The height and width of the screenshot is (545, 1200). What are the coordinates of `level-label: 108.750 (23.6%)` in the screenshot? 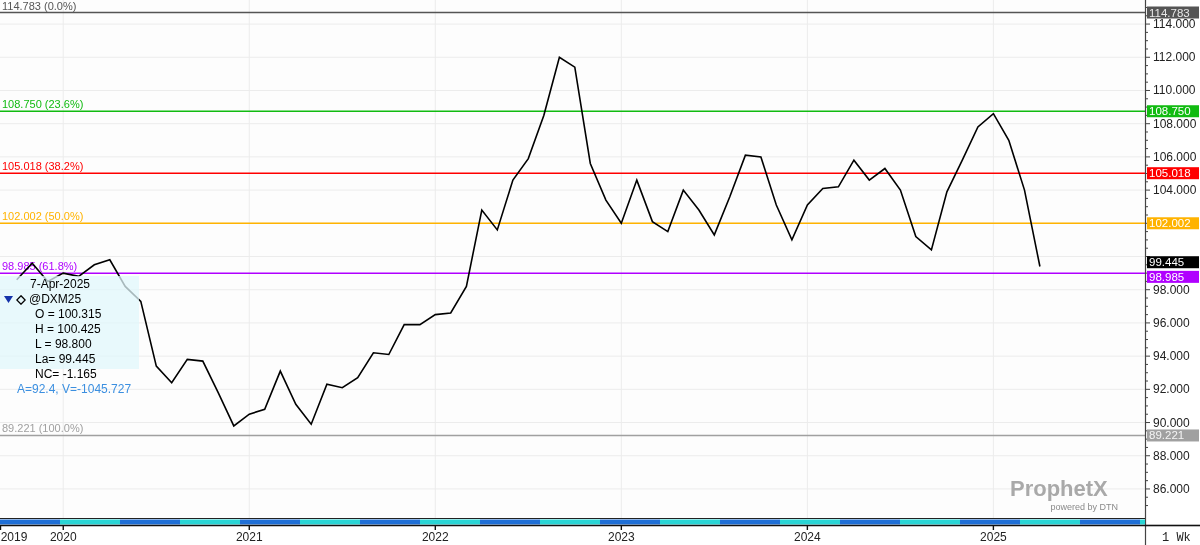 It's located at (43, 104).